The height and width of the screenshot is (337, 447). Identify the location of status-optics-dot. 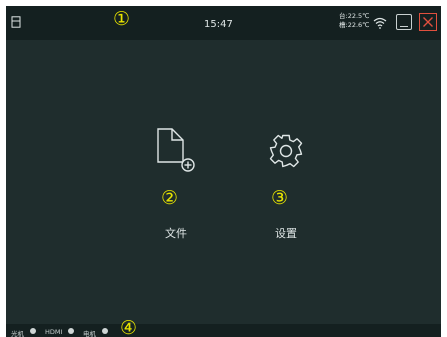
(33, 331).